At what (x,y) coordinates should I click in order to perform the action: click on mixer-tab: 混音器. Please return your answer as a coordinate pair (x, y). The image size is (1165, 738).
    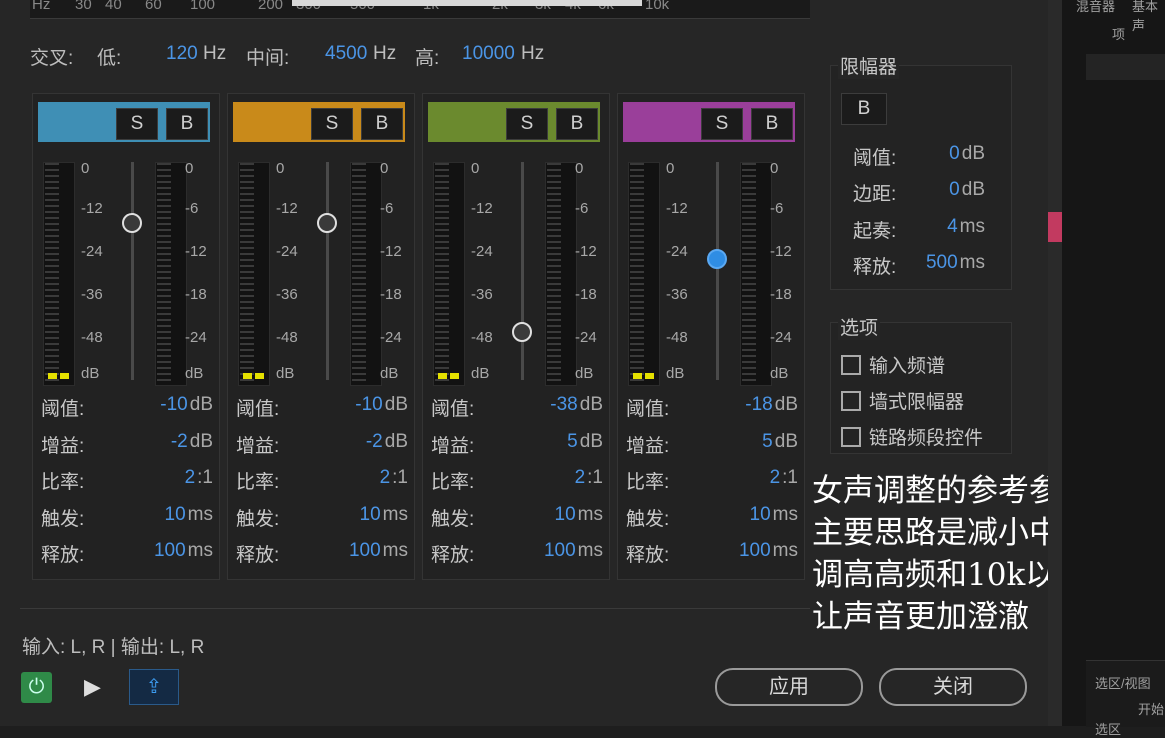
    Looking at the image, I should click on (1095, 7).